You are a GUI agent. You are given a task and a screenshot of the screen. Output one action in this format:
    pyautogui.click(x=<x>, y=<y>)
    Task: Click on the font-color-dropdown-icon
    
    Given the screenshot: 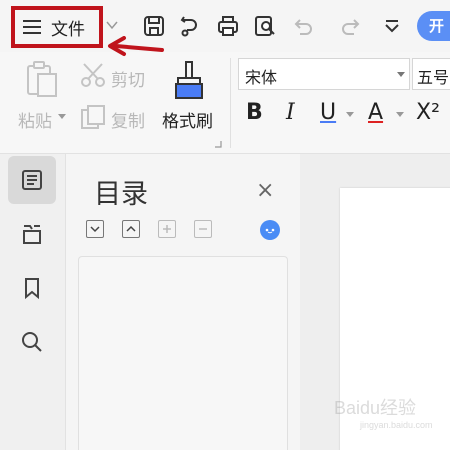 What is the action you would take?
    pyautogui.click(x=400, y=115)
    